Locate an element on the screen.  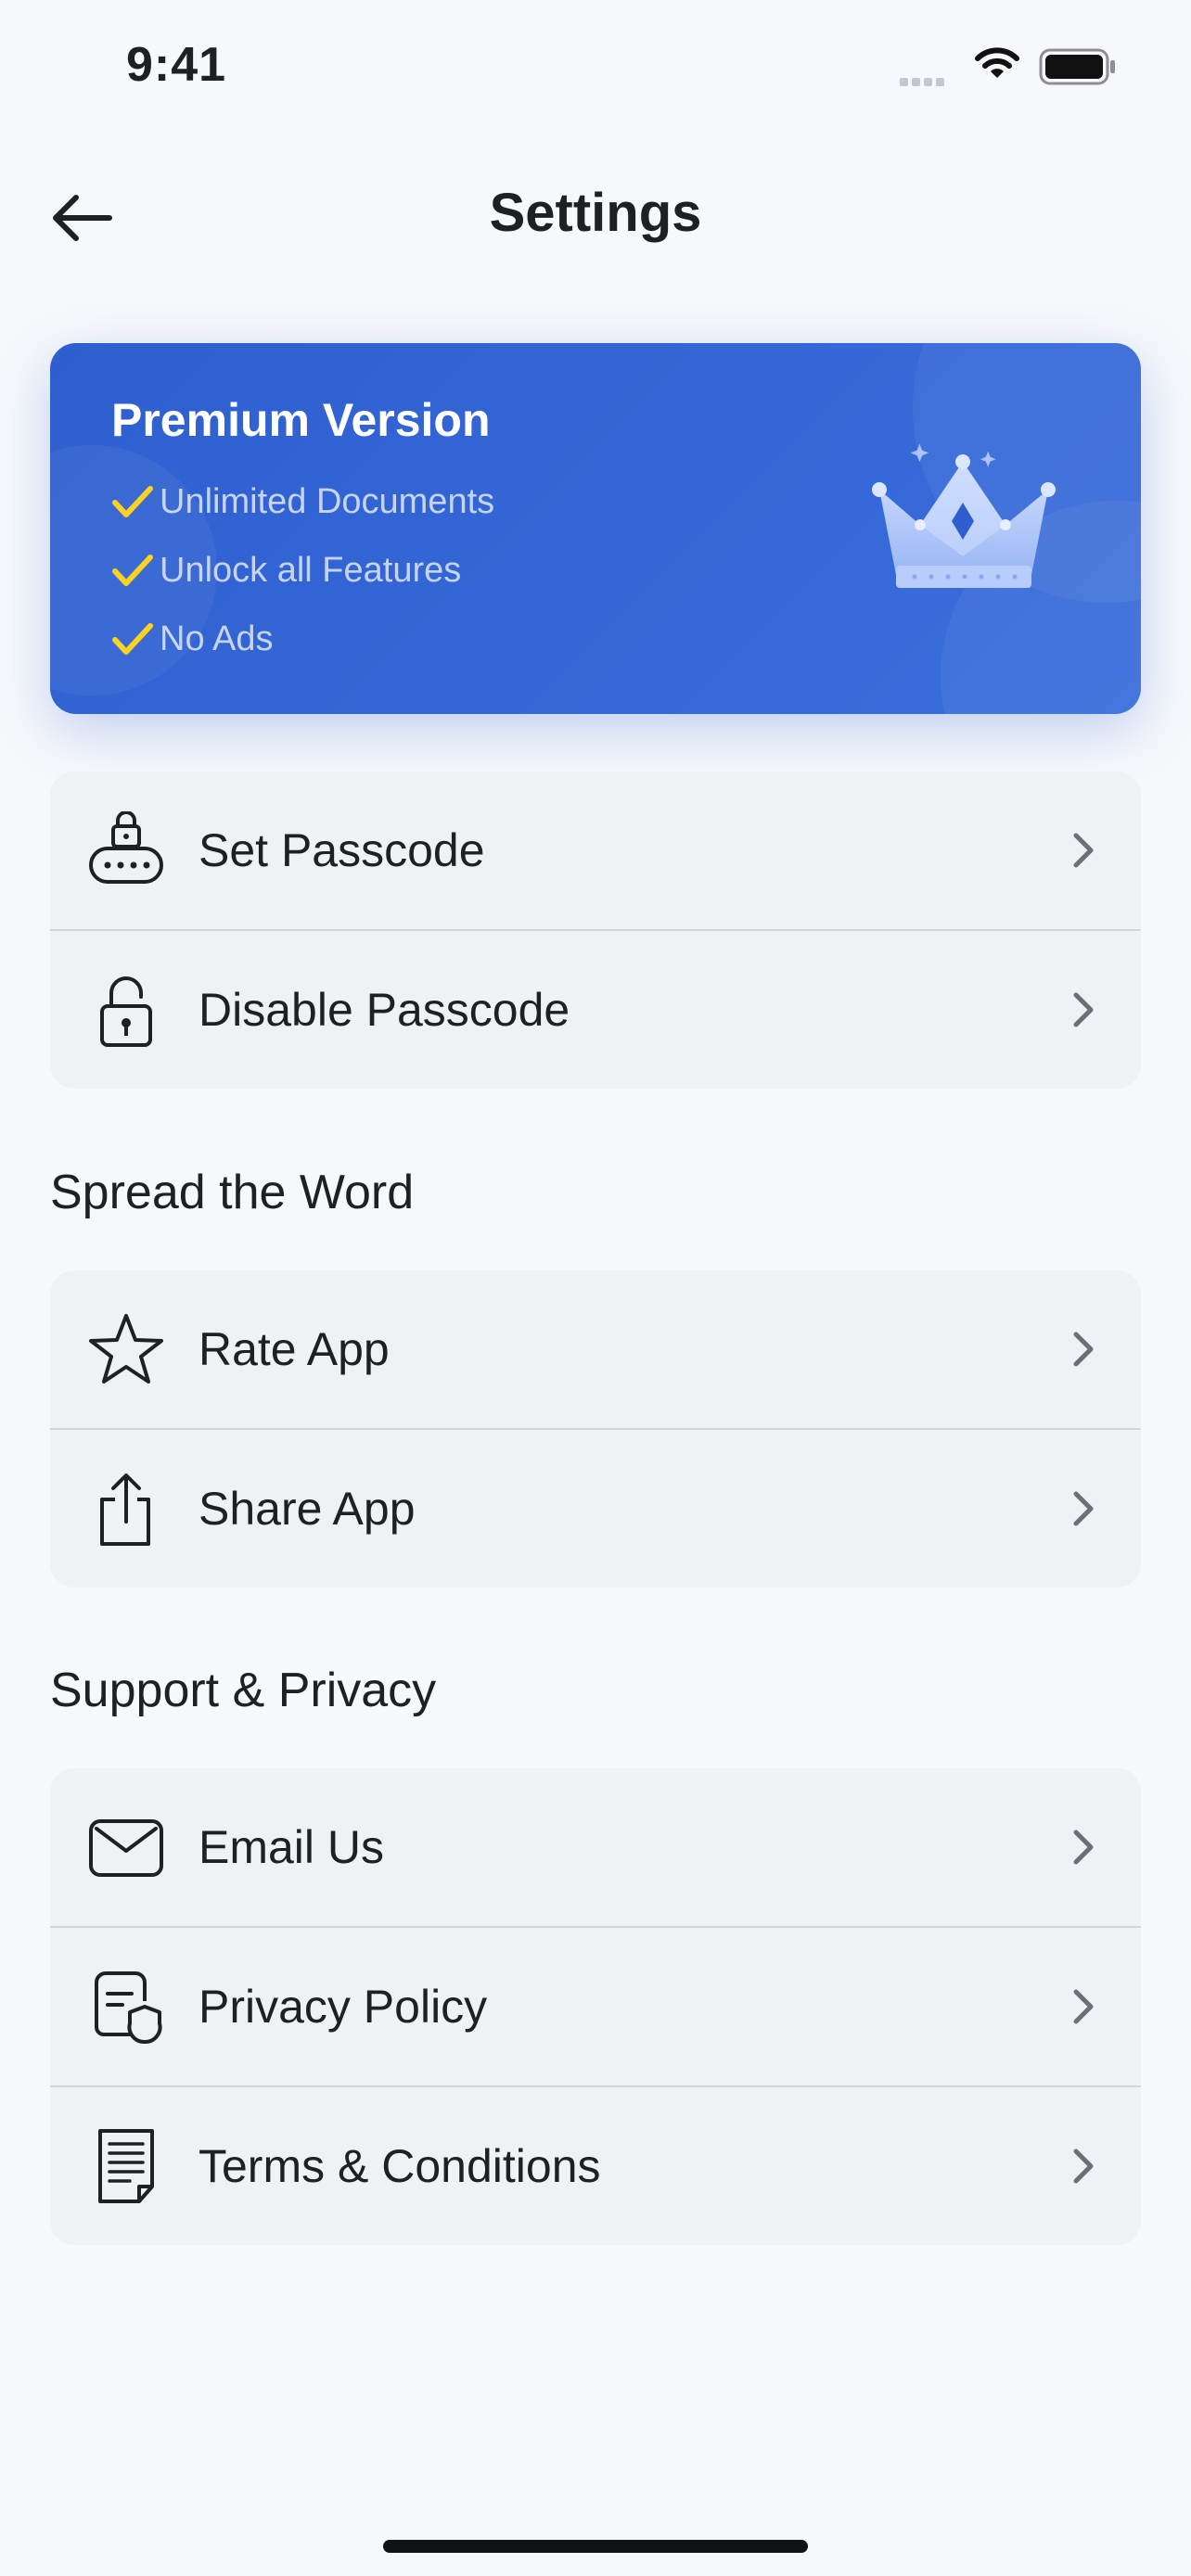
disable-passcode-row: Disable Passcode is located at coordinates (595, 1009).